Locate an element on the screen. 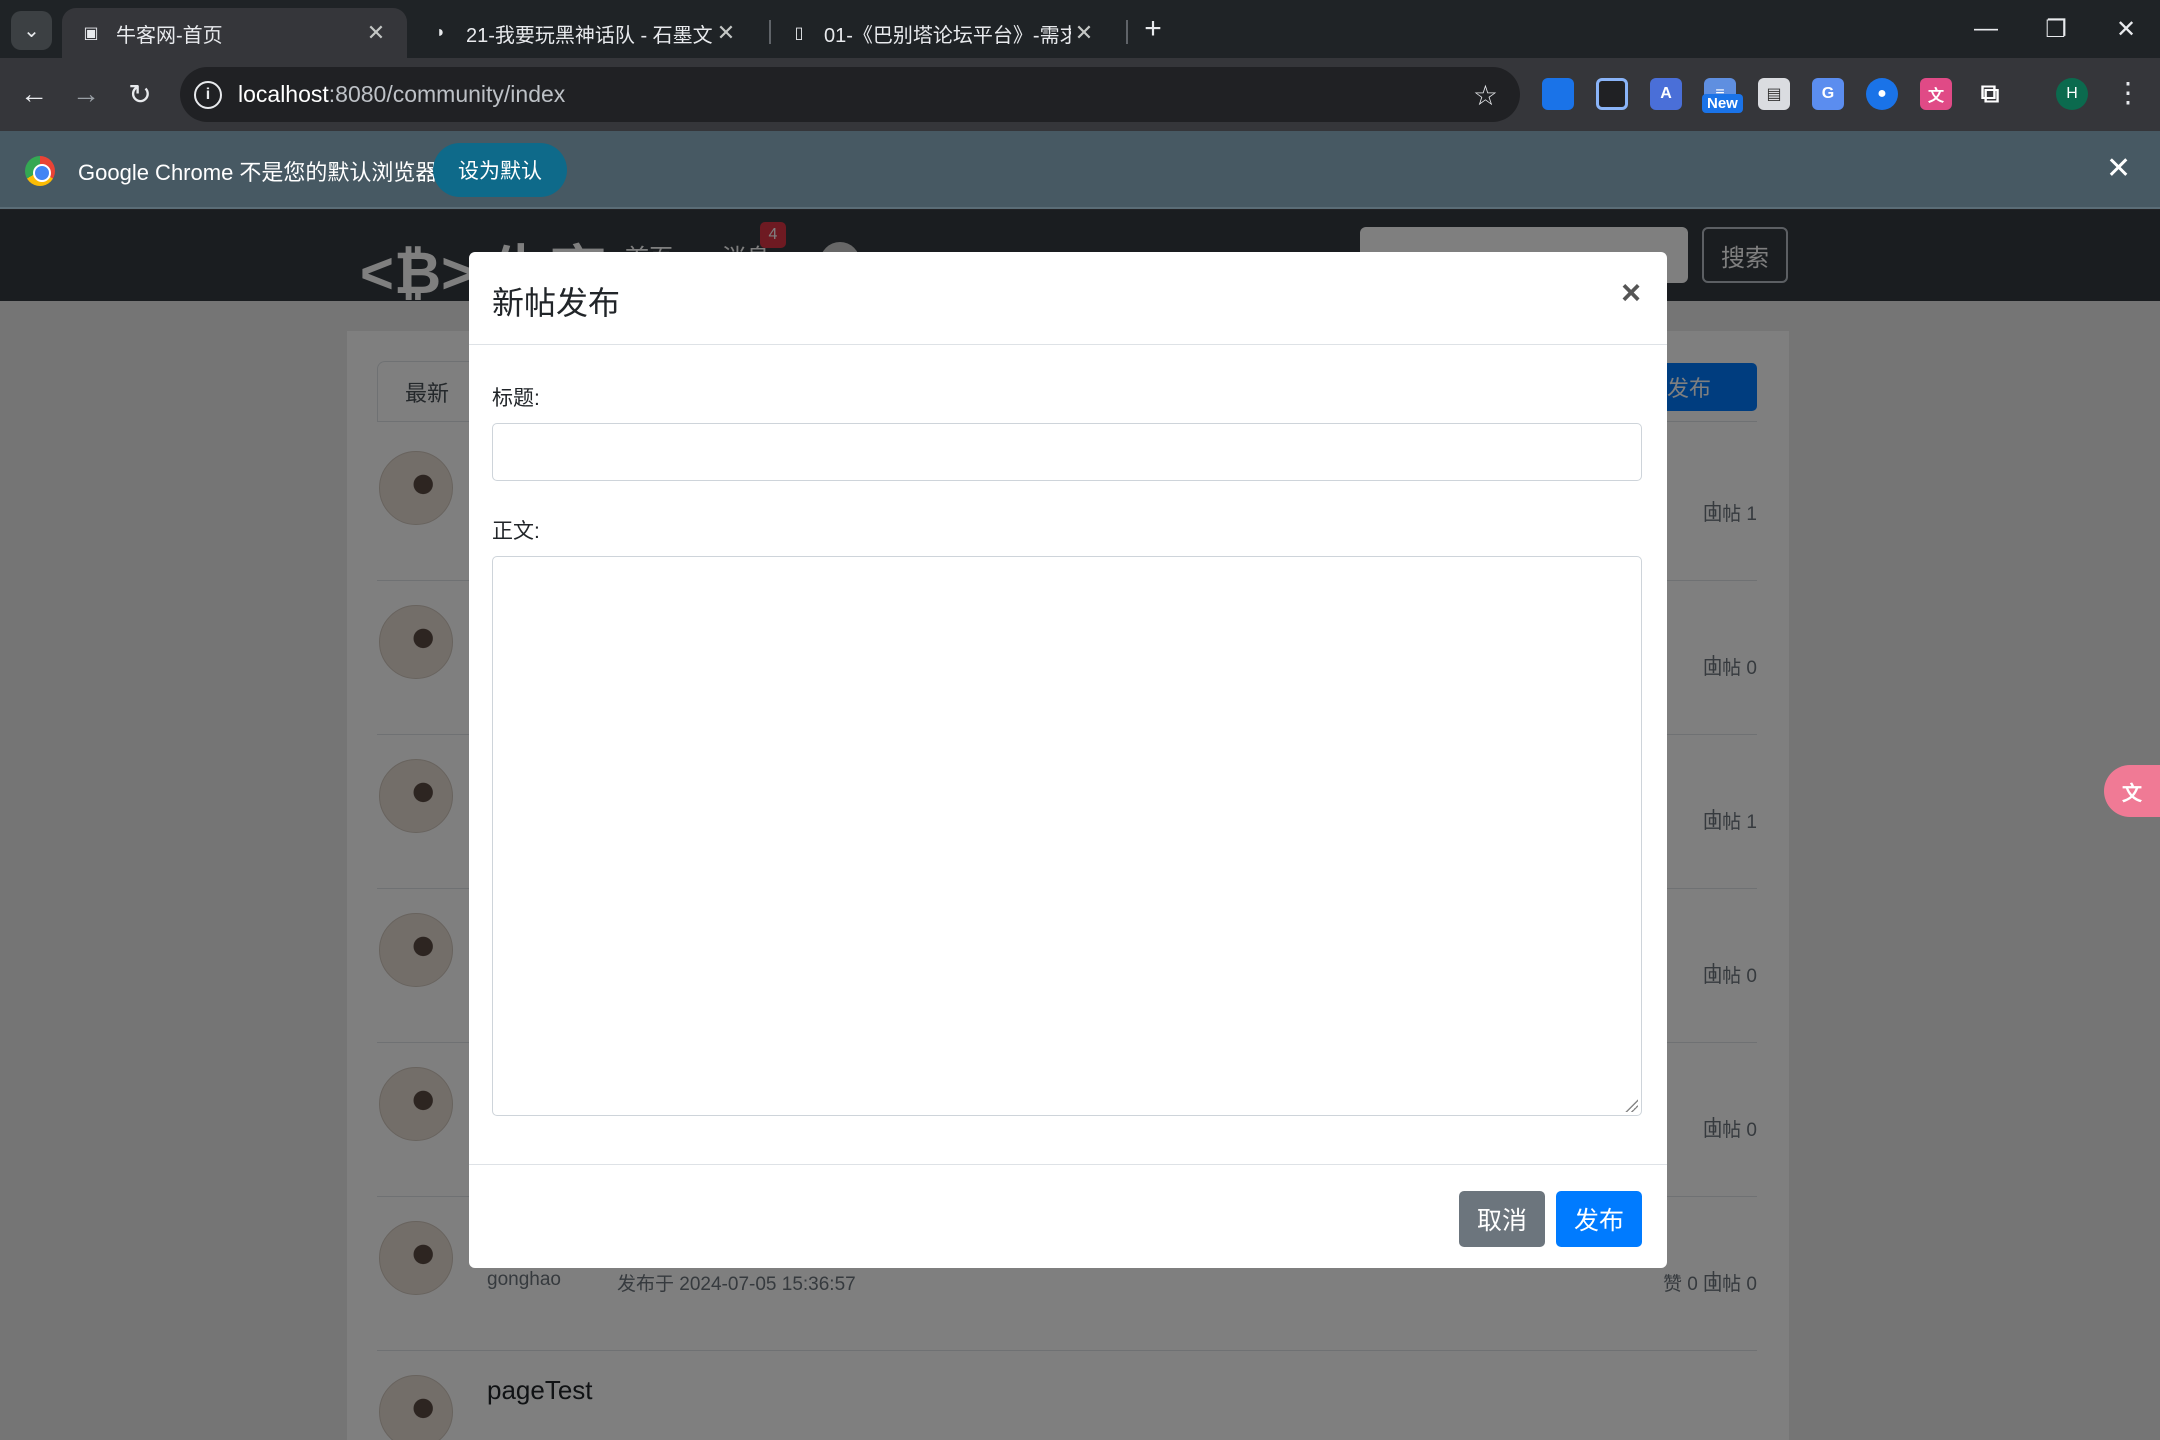 The image size is (2160, 1440). tab-title: 21-我要玩黑神话队 - 石墨文档 is located at coordinates (589, 35).